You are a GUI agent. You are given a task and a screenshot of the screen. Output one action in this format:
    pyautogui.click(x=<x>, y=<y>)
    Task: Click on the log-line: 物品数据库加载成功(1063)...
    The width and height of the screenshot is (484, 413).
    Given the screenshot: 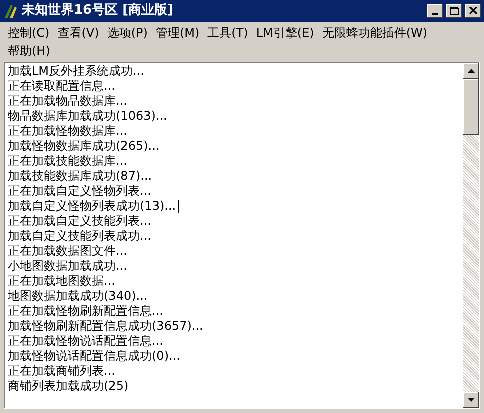 What is the action you would take?
    pyautogui.click(x=88, y=116)
    